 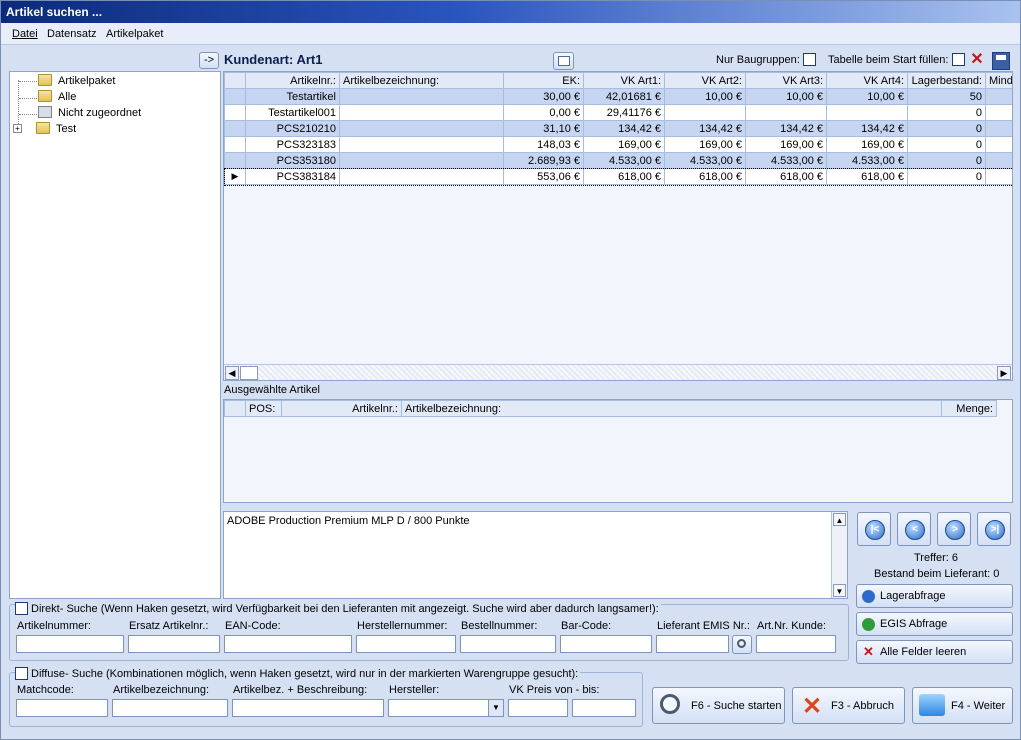 I want to click on next-record-icon: >, so click(x=955, y=530).